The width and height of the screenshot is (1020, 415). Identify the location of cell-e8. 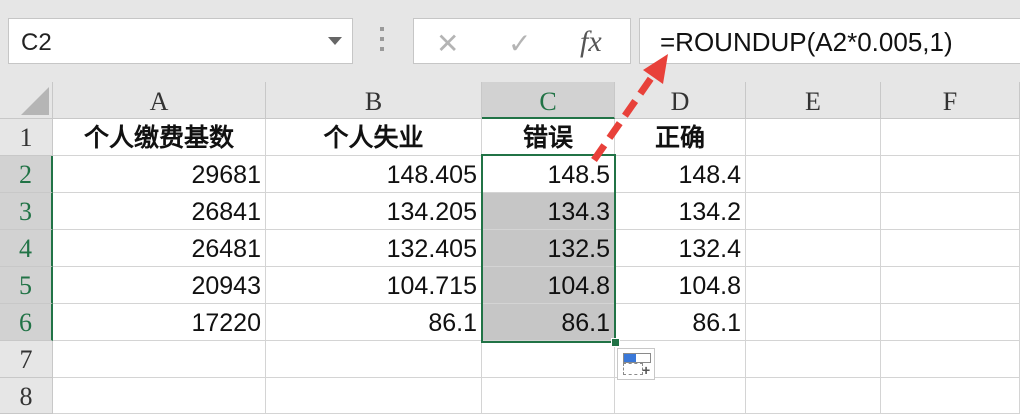
(813, 396).